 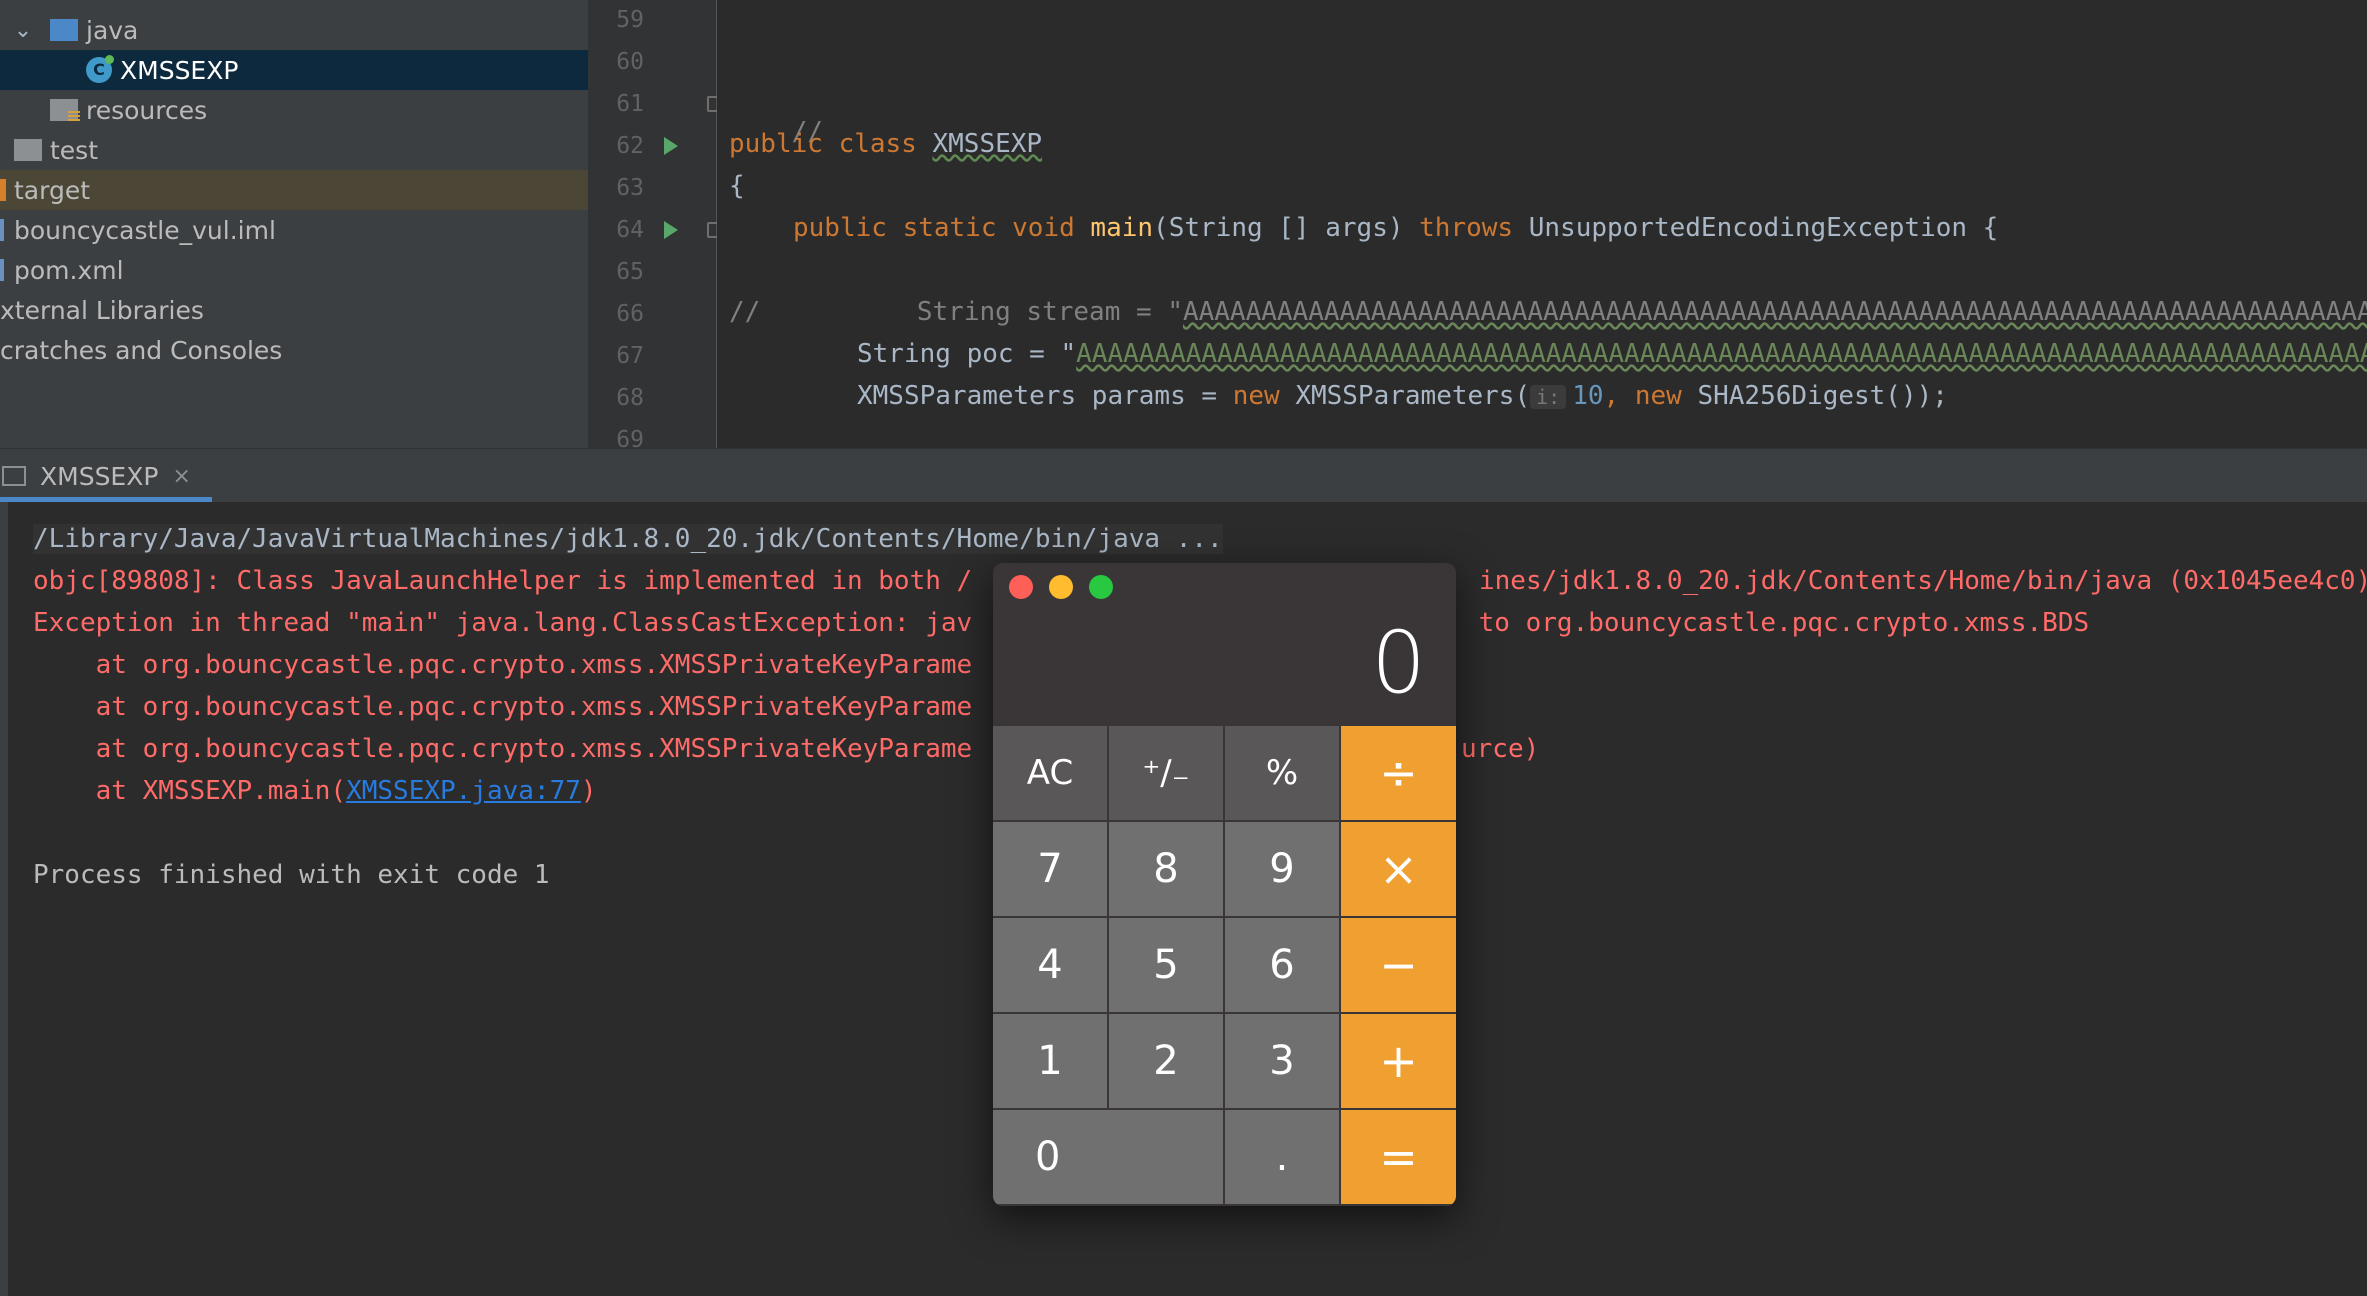 What do you see at coordinates (1283, 966) in the screenshot?
I see `digit-6-button: 6` at bounding box center [1283, 966].